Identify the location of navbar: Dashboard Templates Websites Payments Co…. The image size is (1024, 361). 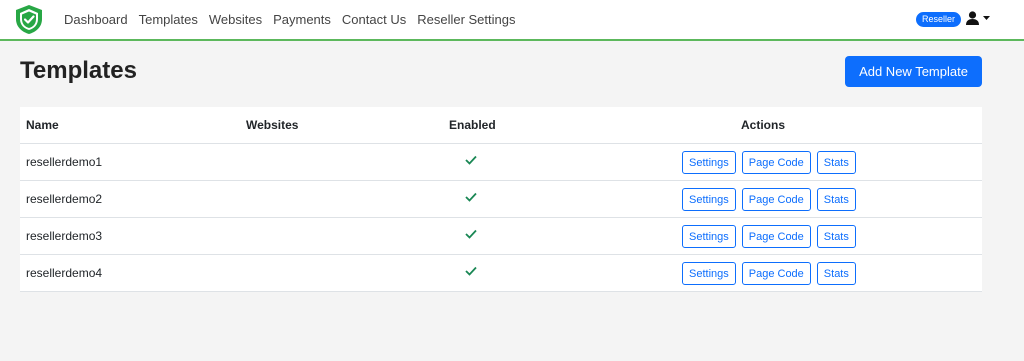
(512, 20).